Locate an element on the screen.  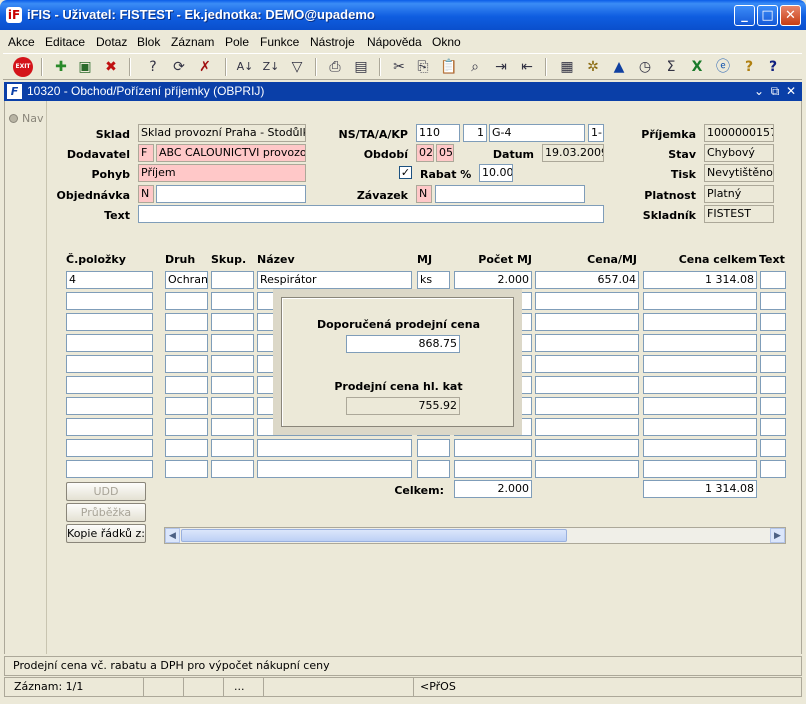
sklad-field: Sklad provozní Praha - Stodůlky is located at coordinates (222, 133).